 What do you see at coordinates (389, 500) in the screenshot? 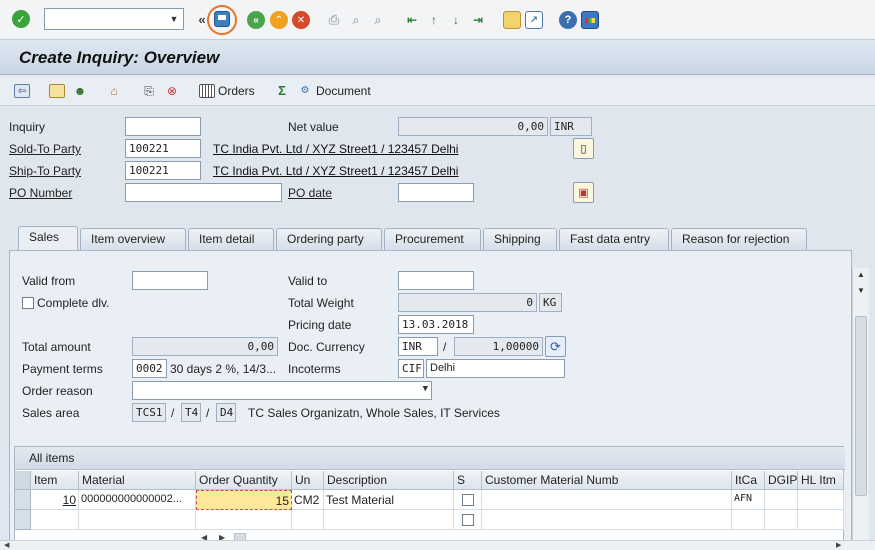
I see `cell-description: Test Material` at bounding box center [389, 500].